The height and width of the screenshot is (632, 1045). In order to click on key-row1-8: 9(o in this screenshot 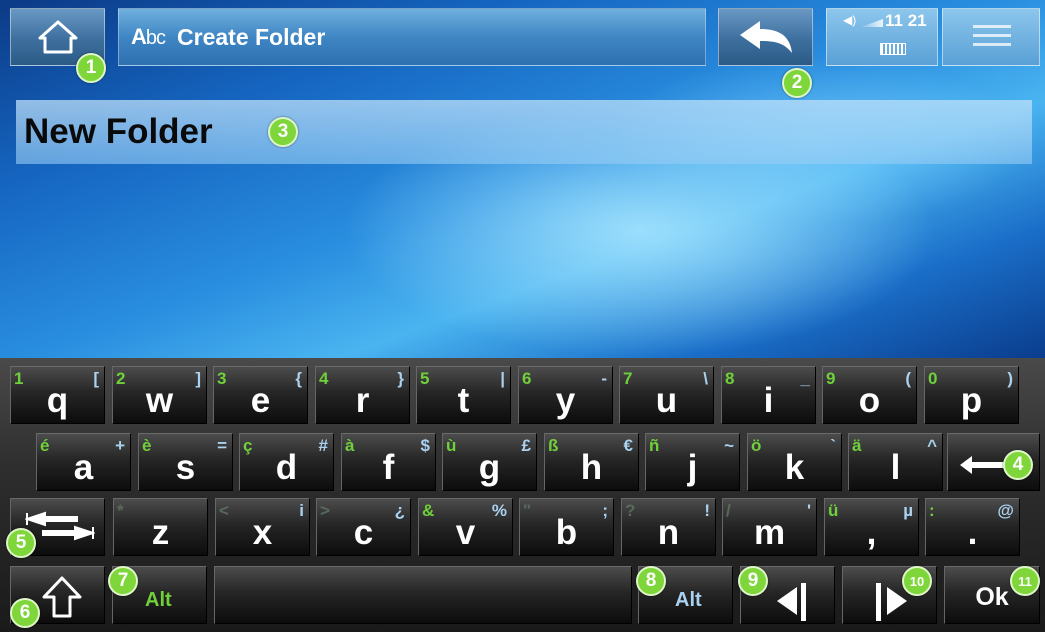, I will do `click(869, 395)`.